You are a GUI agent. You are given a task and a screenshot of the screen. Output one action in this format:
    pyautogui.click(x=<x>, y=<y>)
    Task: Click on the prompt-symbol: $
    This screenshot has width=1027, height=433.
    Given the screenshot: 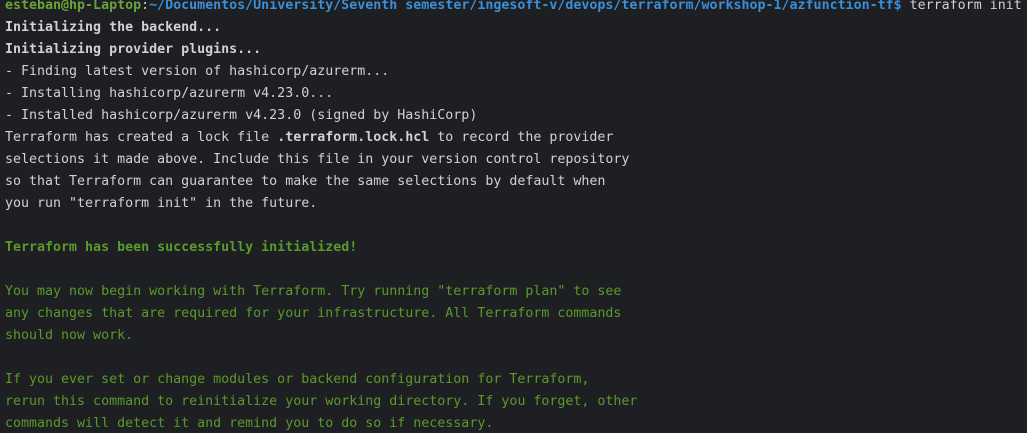 What is the action you would take?
    pyautogui.click(x=897, y=6)
    